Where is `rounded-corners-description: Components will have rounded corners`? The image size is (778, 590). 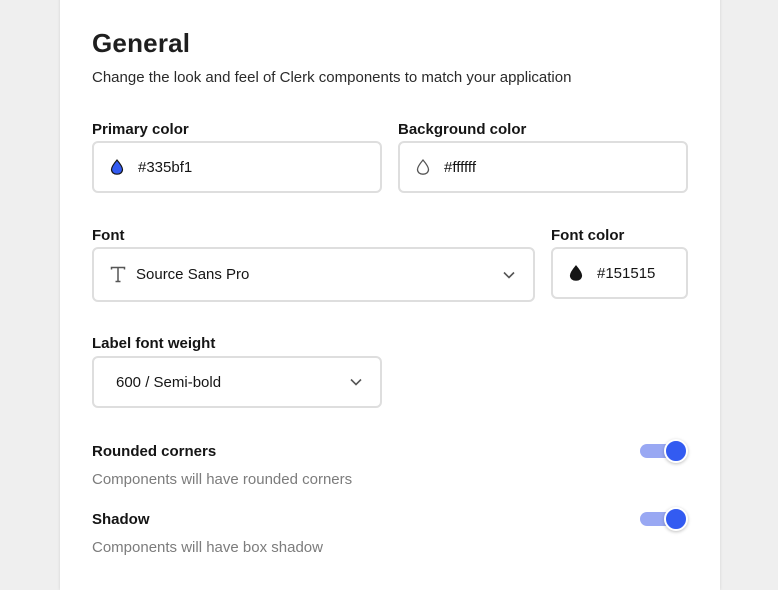 rounded-corners-description: Components will have rounded corners is located at coordinates (222, 479).